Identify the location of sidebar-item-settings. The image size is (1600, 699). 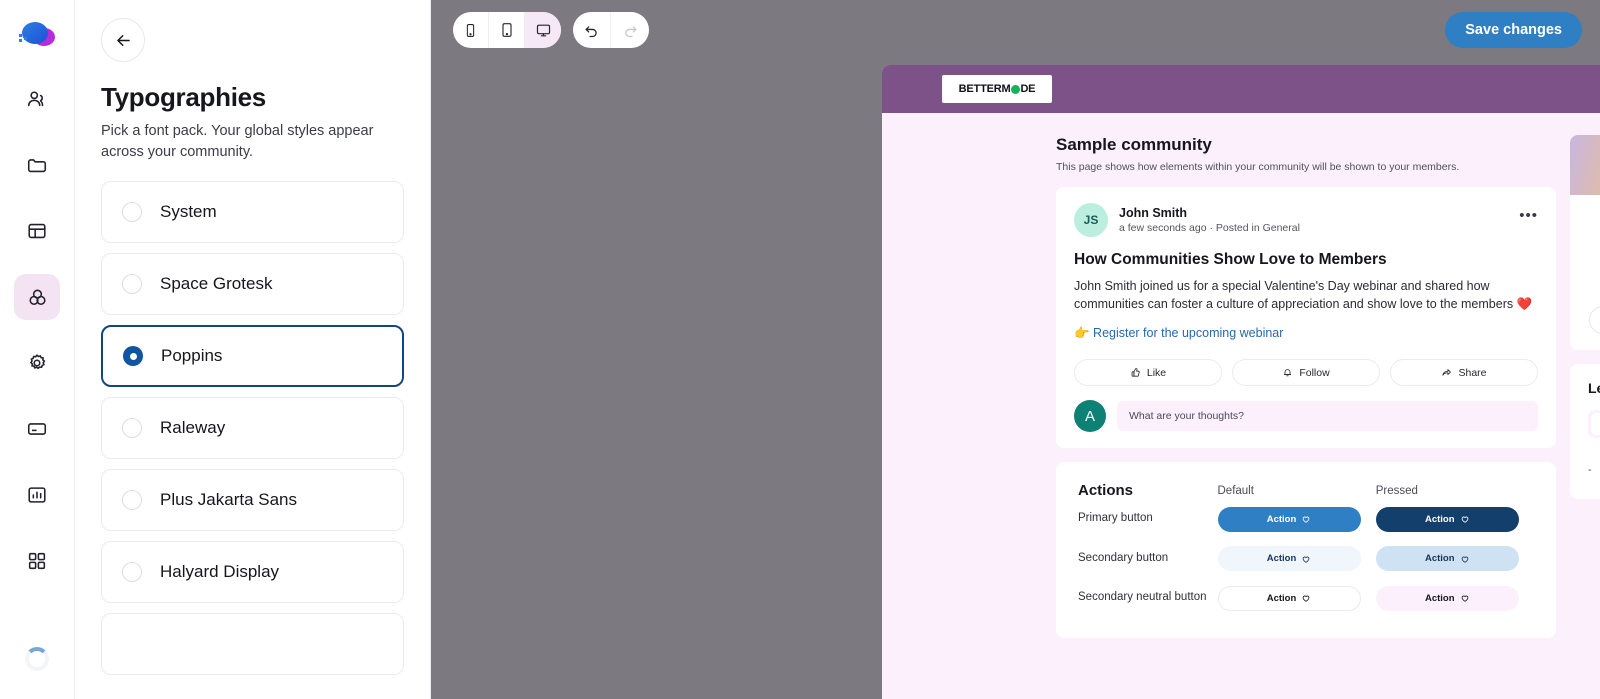
(37, 363).